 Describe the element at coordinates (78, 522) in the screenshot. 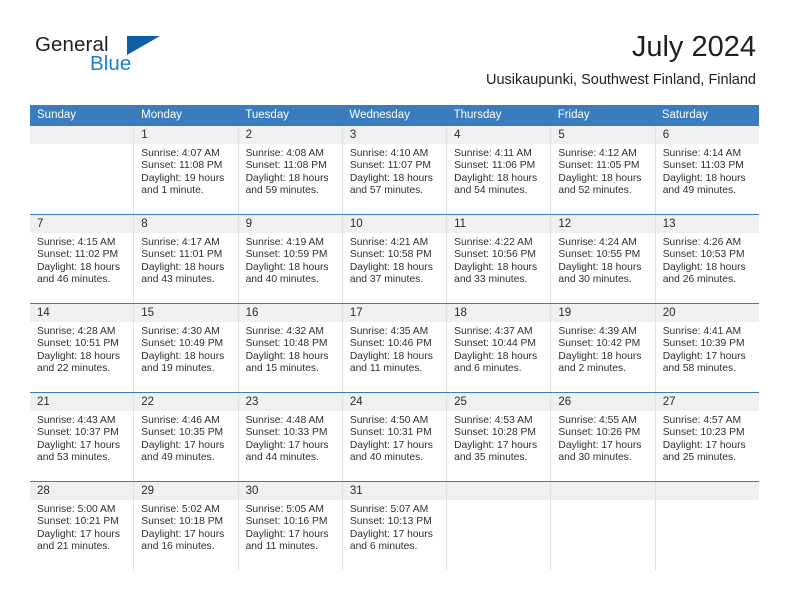

I see `sunset-text: Sunset: 10:21 PM` at that location.